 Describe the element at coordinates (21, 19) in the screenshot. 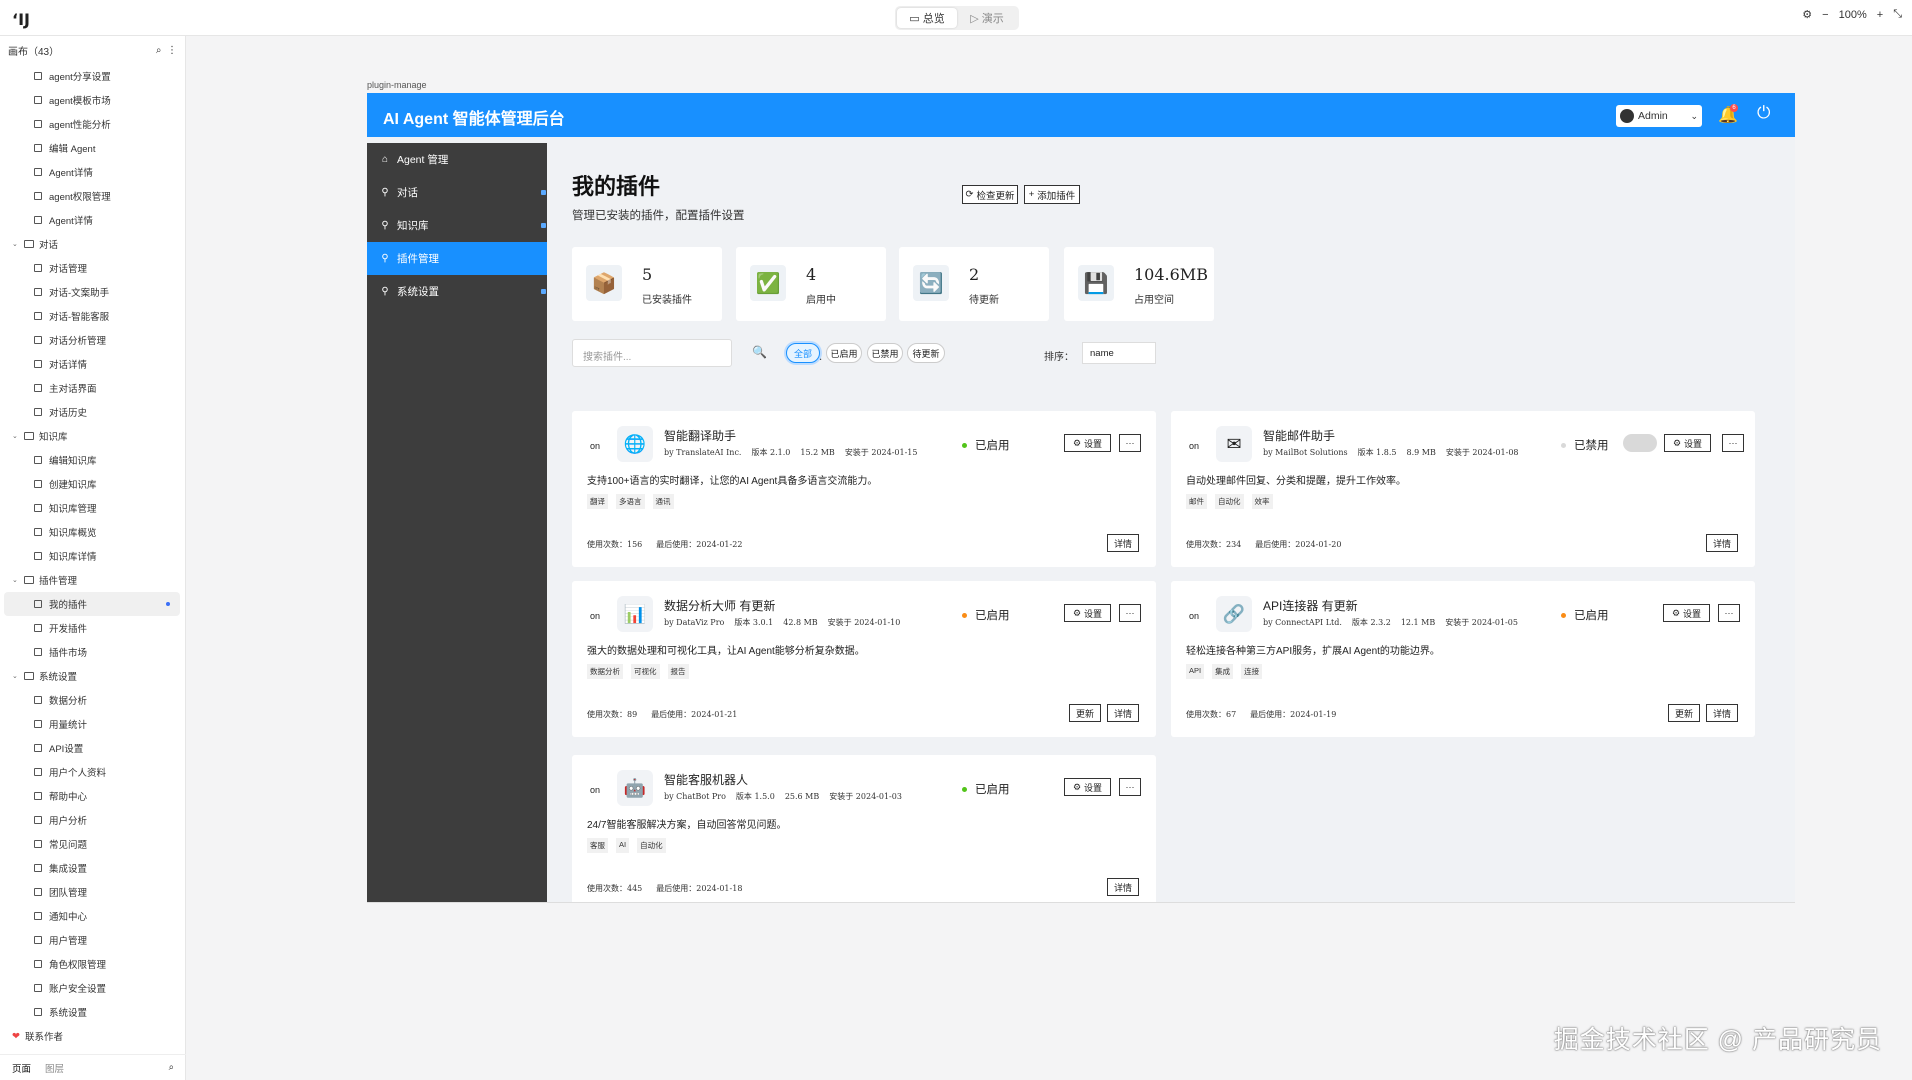

I see `app-logo-icon: ʻIJ` at that location.